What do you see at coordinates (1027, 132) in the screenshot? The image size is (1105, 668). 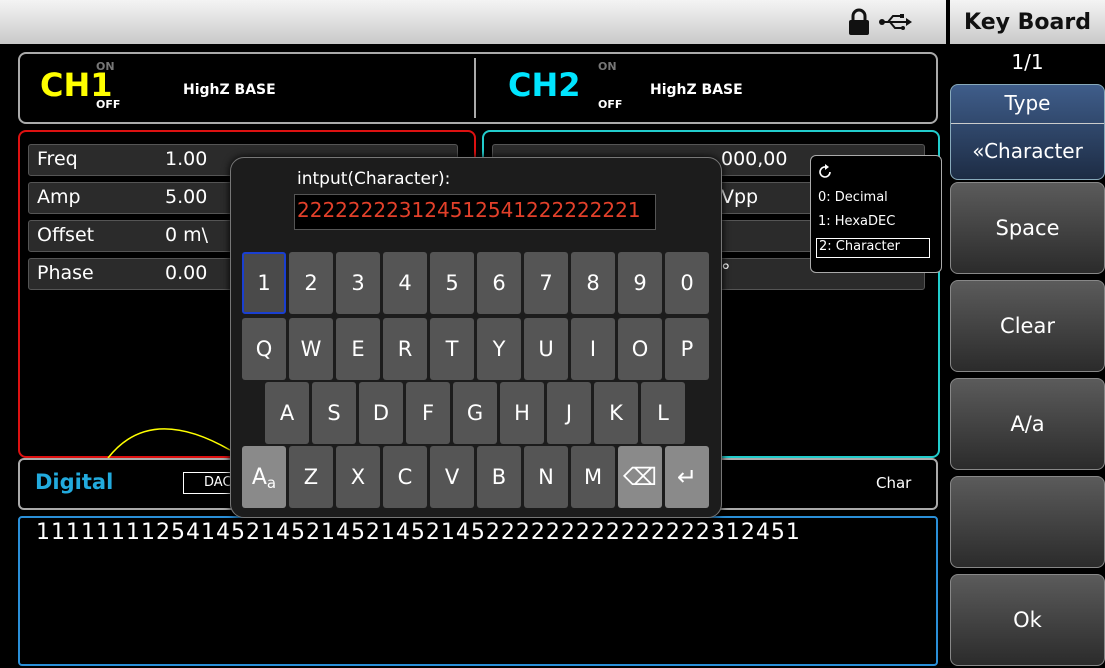 I see `type-softkey: Type «Character` at bounding box center [1027, 132].